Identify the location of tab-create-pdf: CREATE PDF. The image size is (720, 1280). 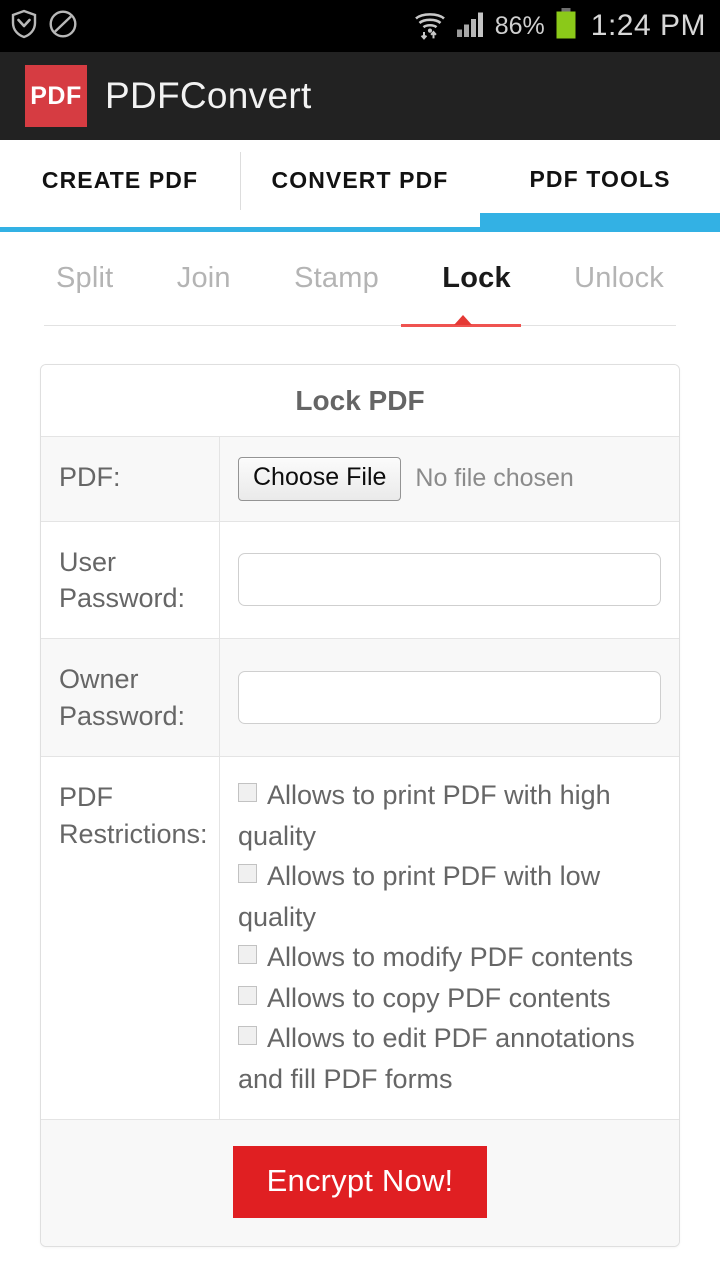
(120, 186).